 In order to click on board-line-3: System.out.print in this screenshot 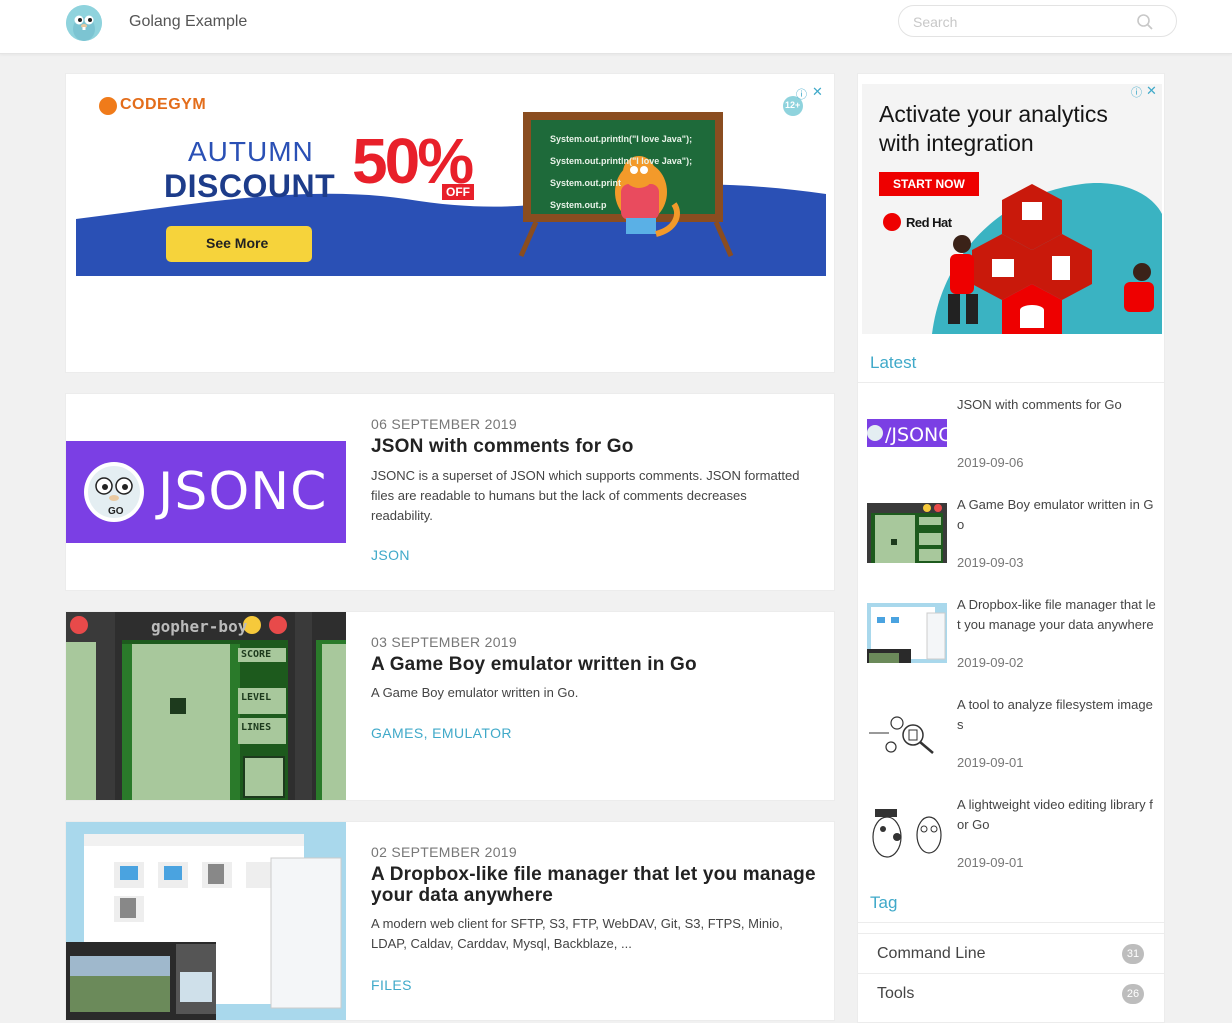, I will do `click(586, 183)`.